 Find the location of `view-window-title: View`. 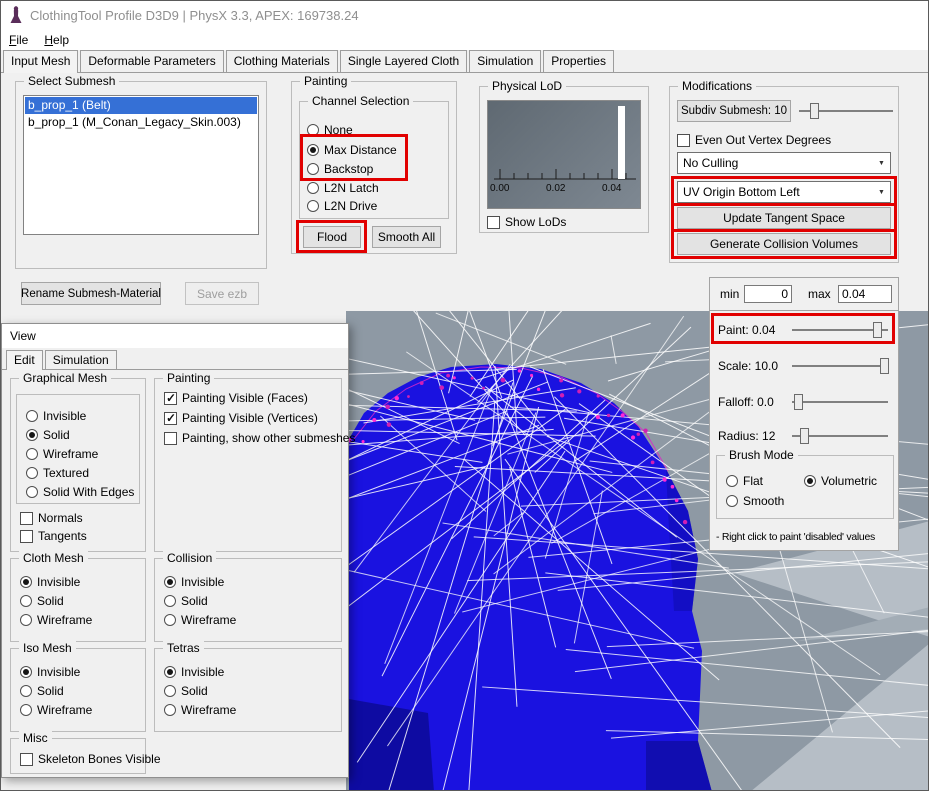

view-window-title: View is located at coordinates (23, 336).